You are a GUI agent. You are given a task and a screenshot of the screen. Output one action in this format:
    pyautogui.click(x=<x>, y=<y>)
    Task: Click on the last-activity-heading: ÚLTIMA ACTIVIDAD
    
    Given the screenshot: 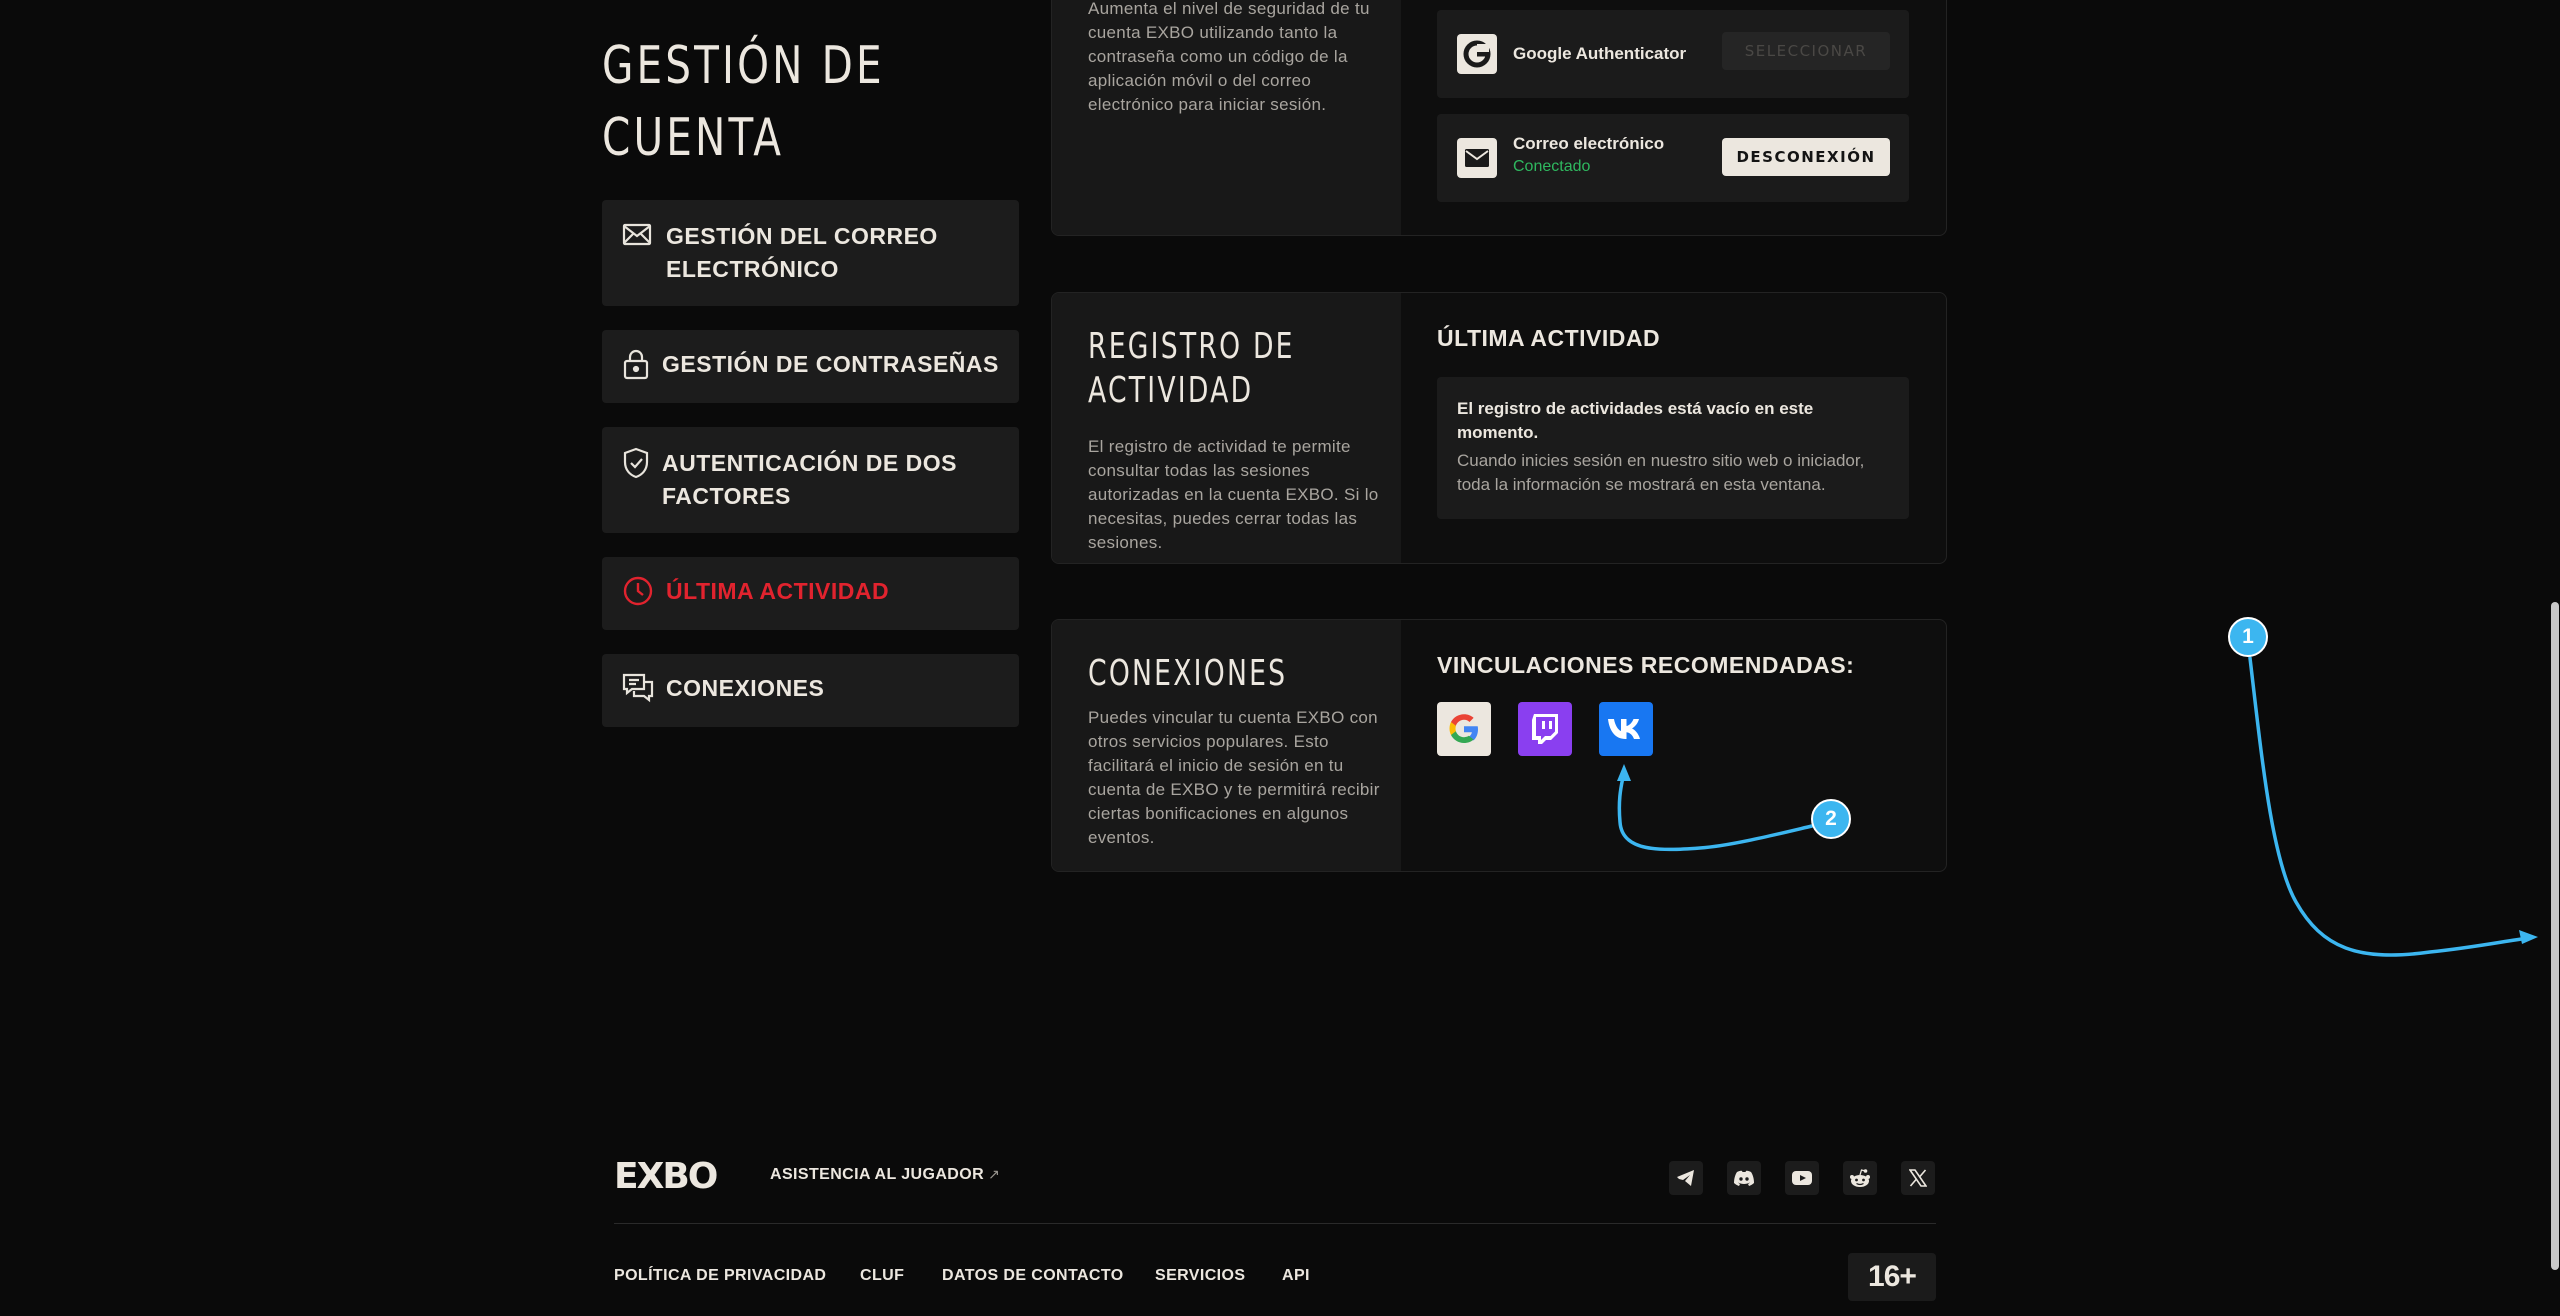 What is the action you would take?
    pyautogui.click(x=1549, y=338)
    